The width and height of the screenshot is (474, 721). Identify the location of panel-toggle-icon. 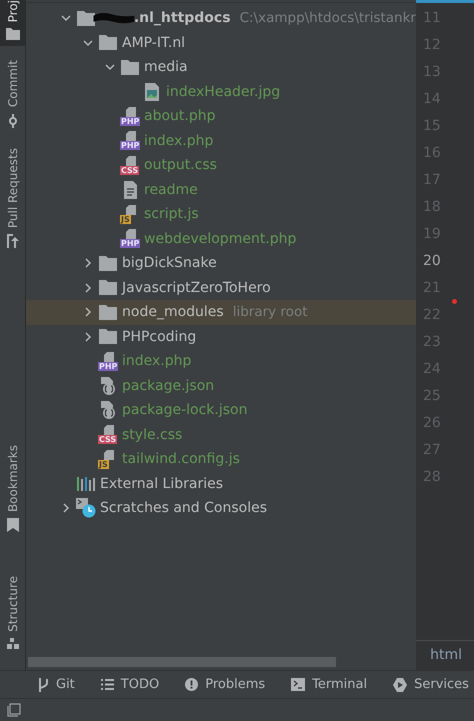
(14, 710).